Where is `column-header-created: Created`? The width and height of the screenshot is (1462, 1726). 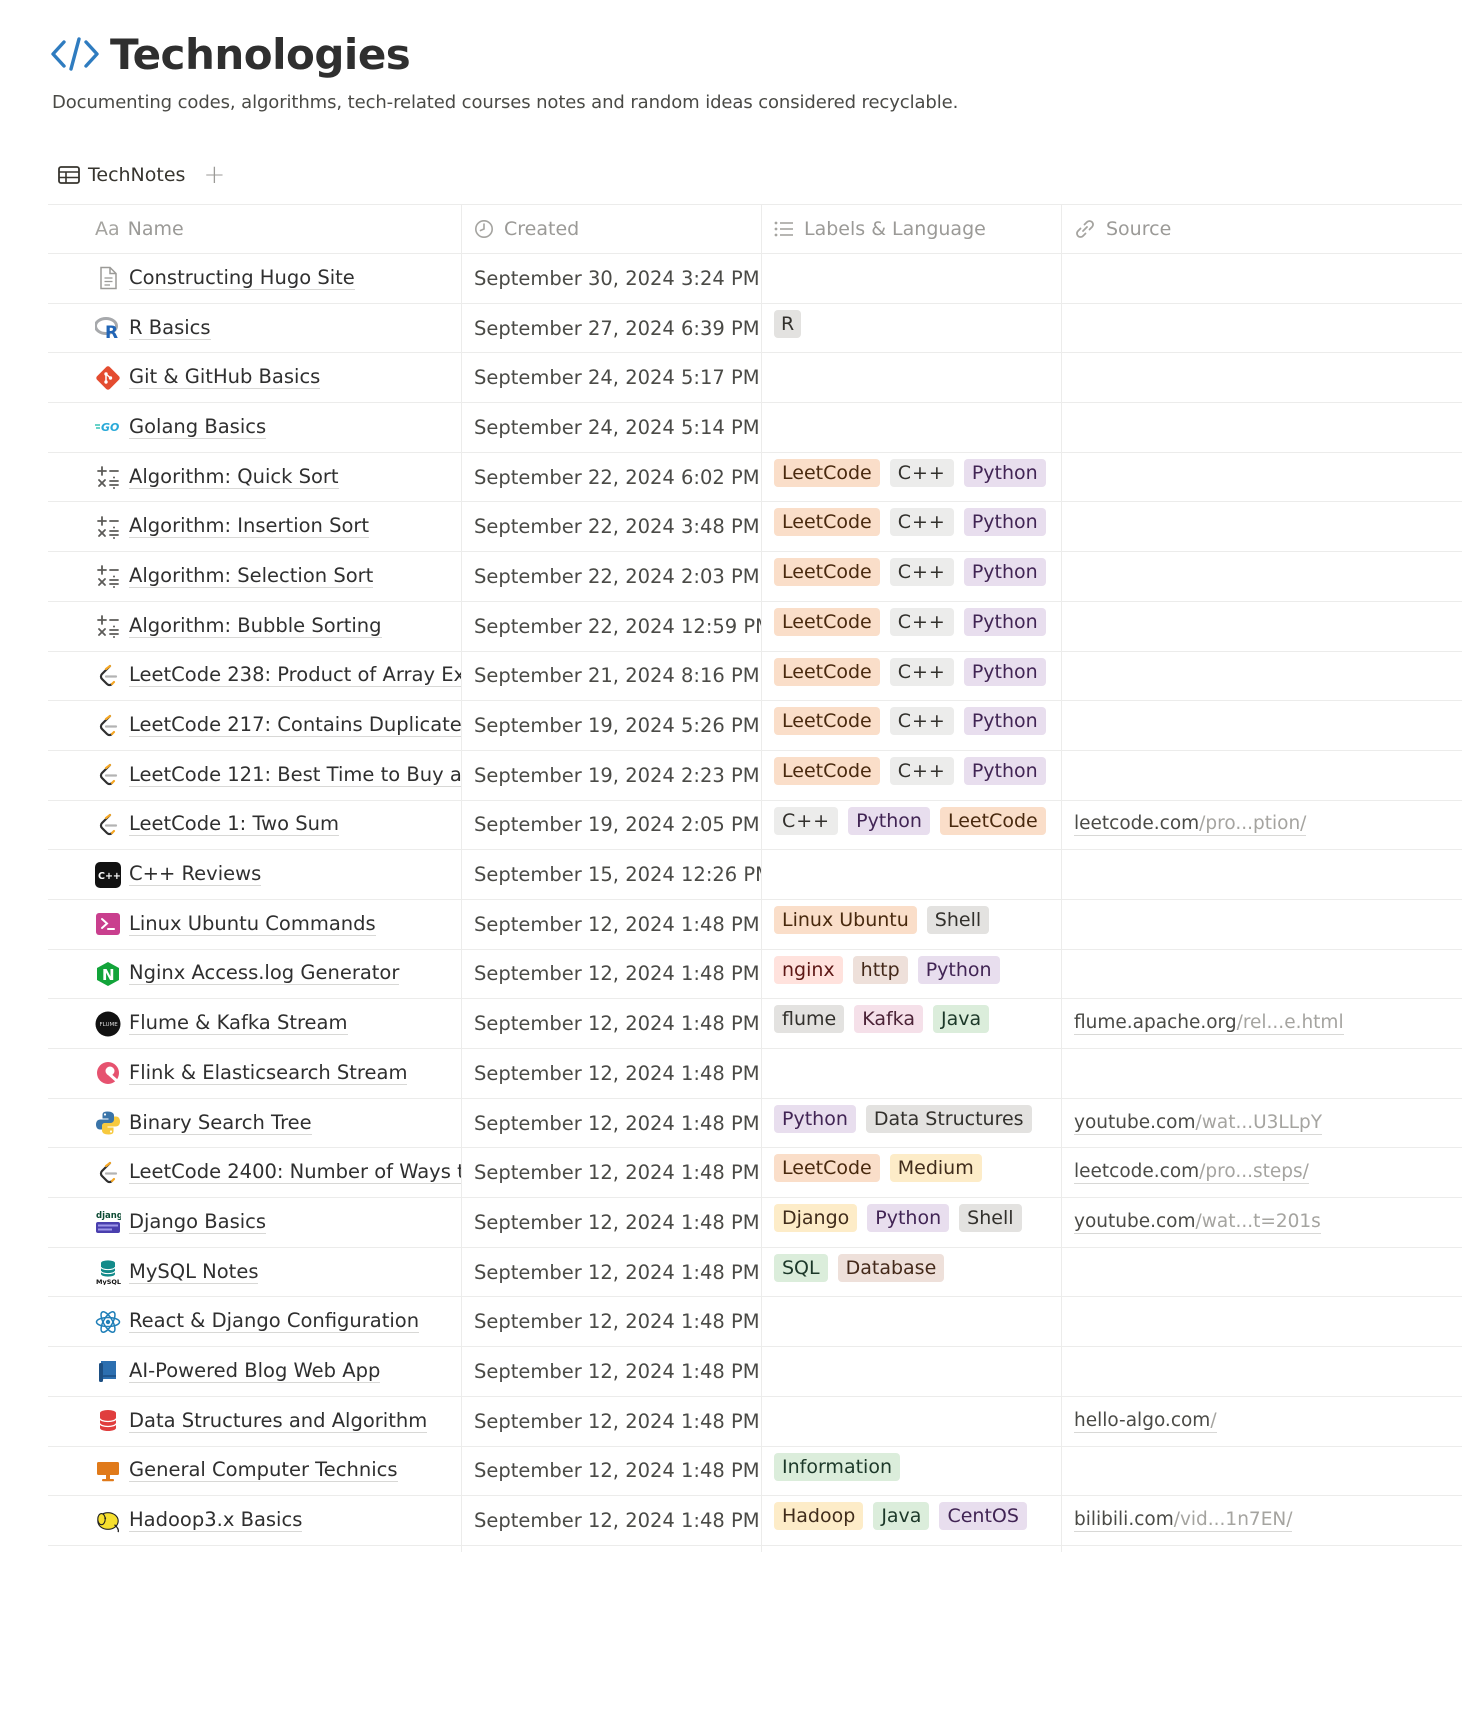
column-header-created: Created is located at coordinates (612, 229).